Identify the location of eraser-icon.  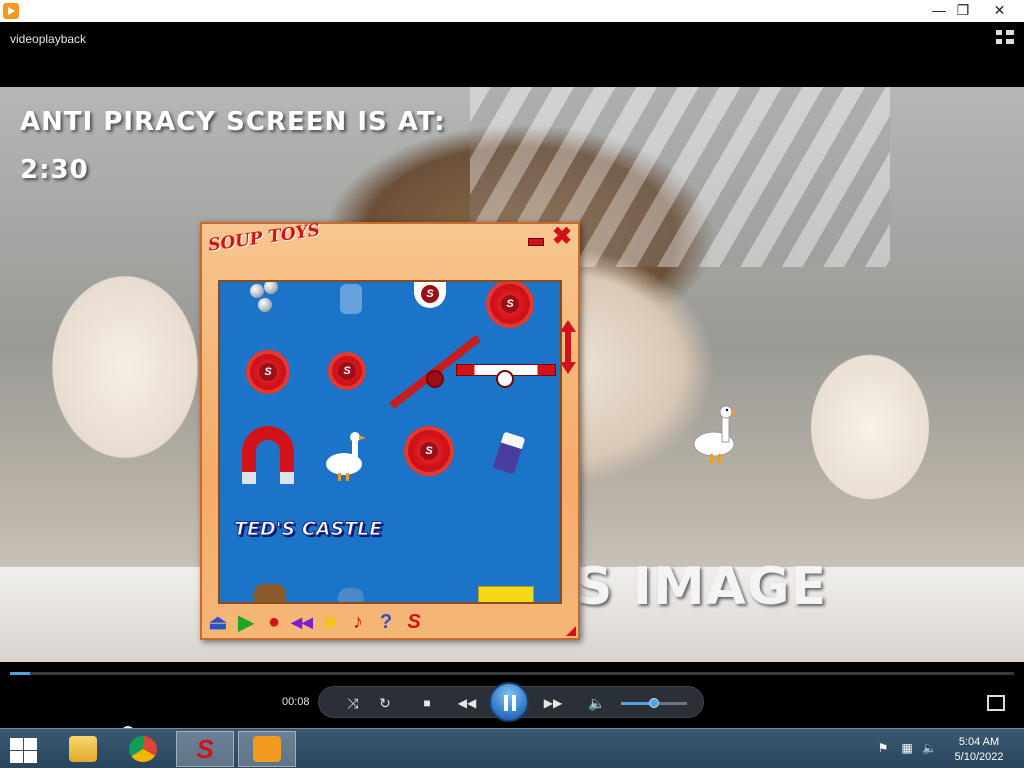
(509, 453).